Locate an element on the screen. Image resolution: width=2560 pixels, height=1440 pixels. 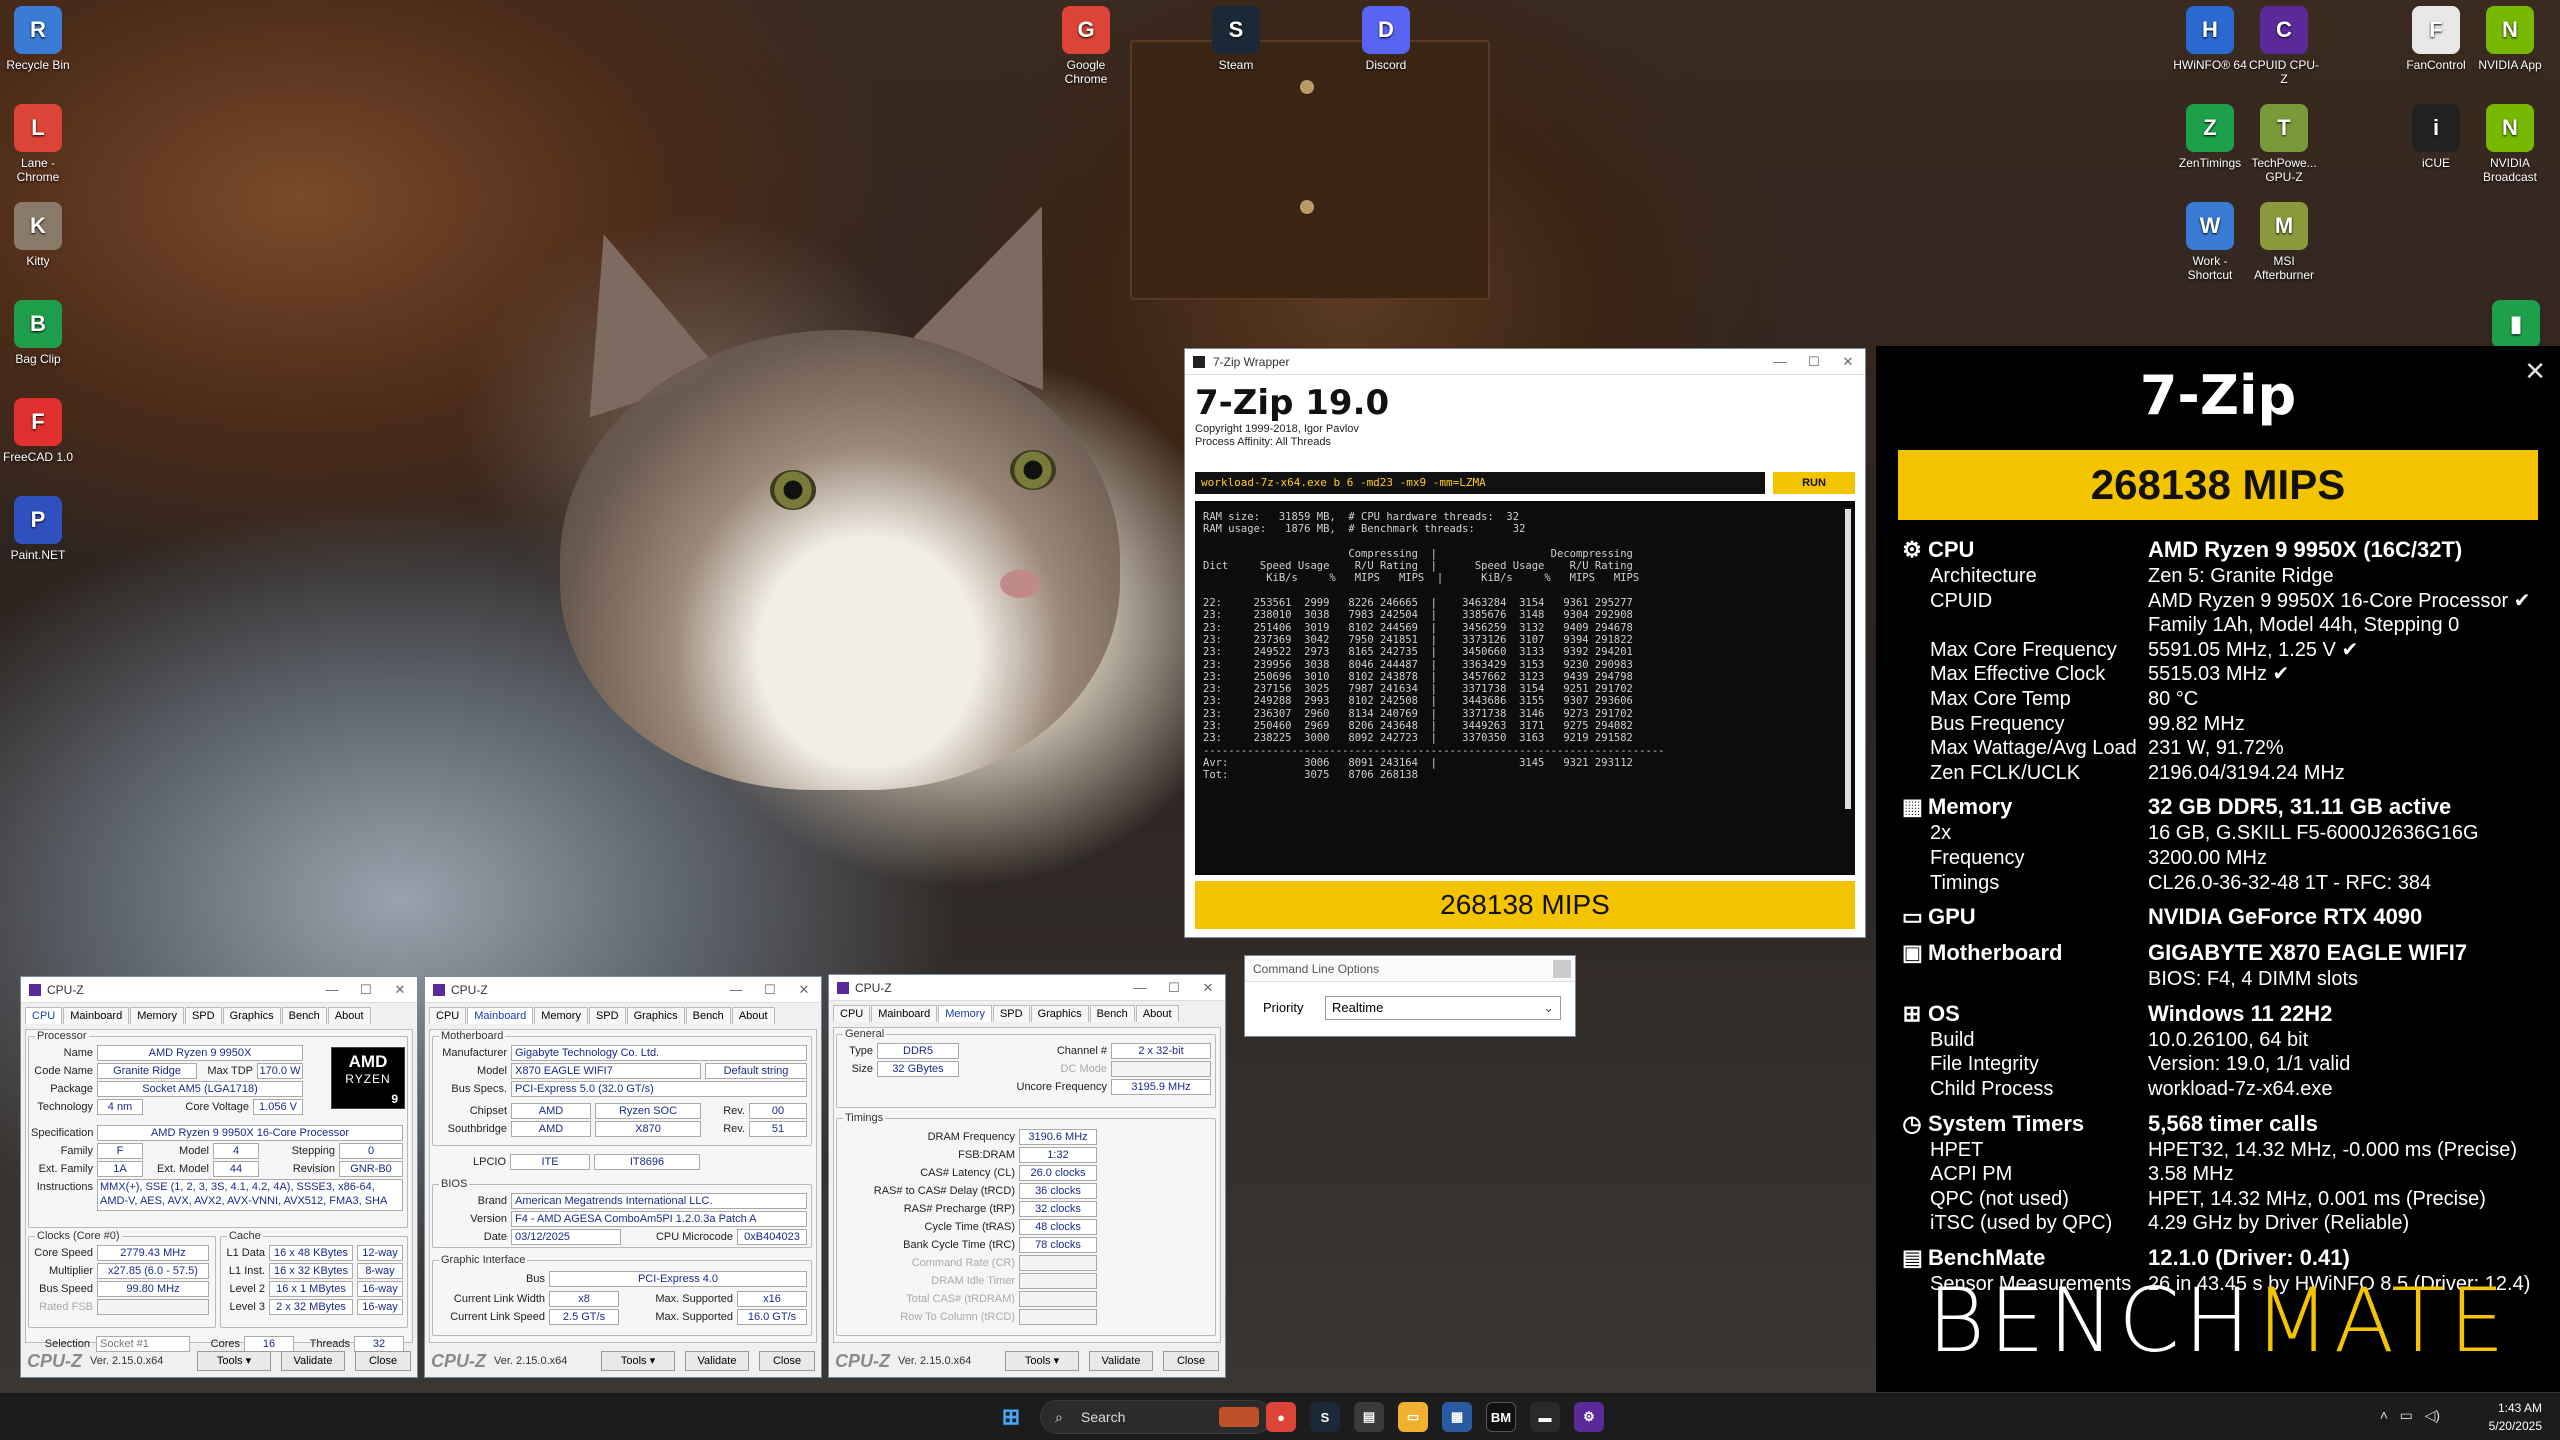
task-manager-icon: ▤ is located at coordinates (1369, 1417).